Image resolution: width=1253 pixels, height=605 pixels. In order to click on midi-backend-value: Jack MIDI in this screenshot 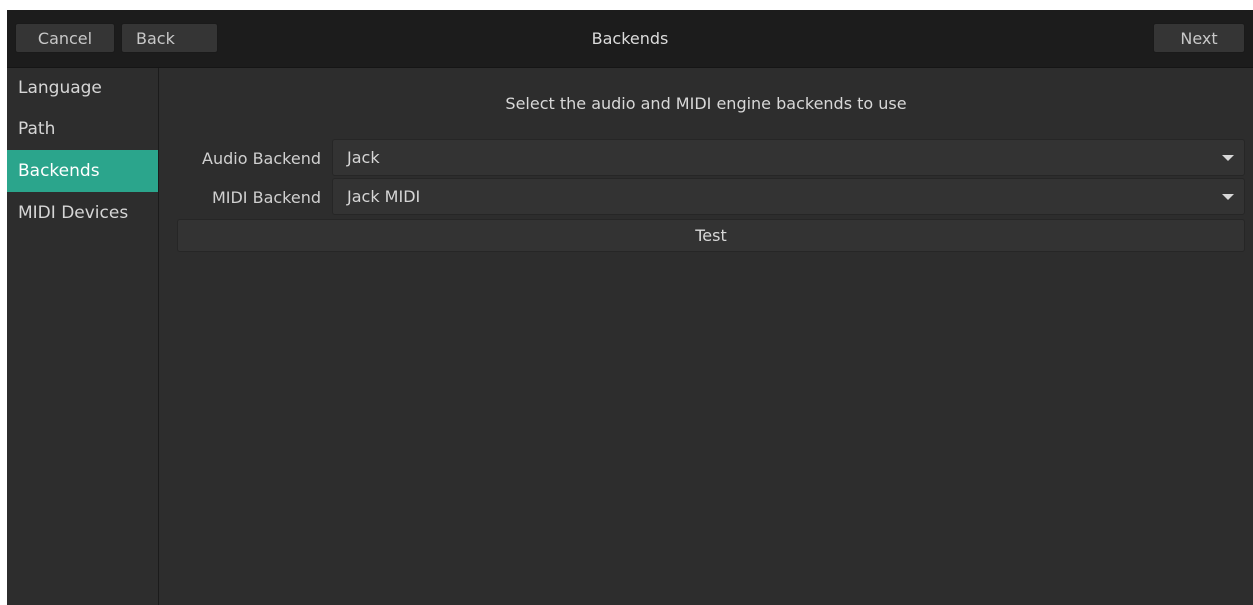, I will do `click(384, 196)`.